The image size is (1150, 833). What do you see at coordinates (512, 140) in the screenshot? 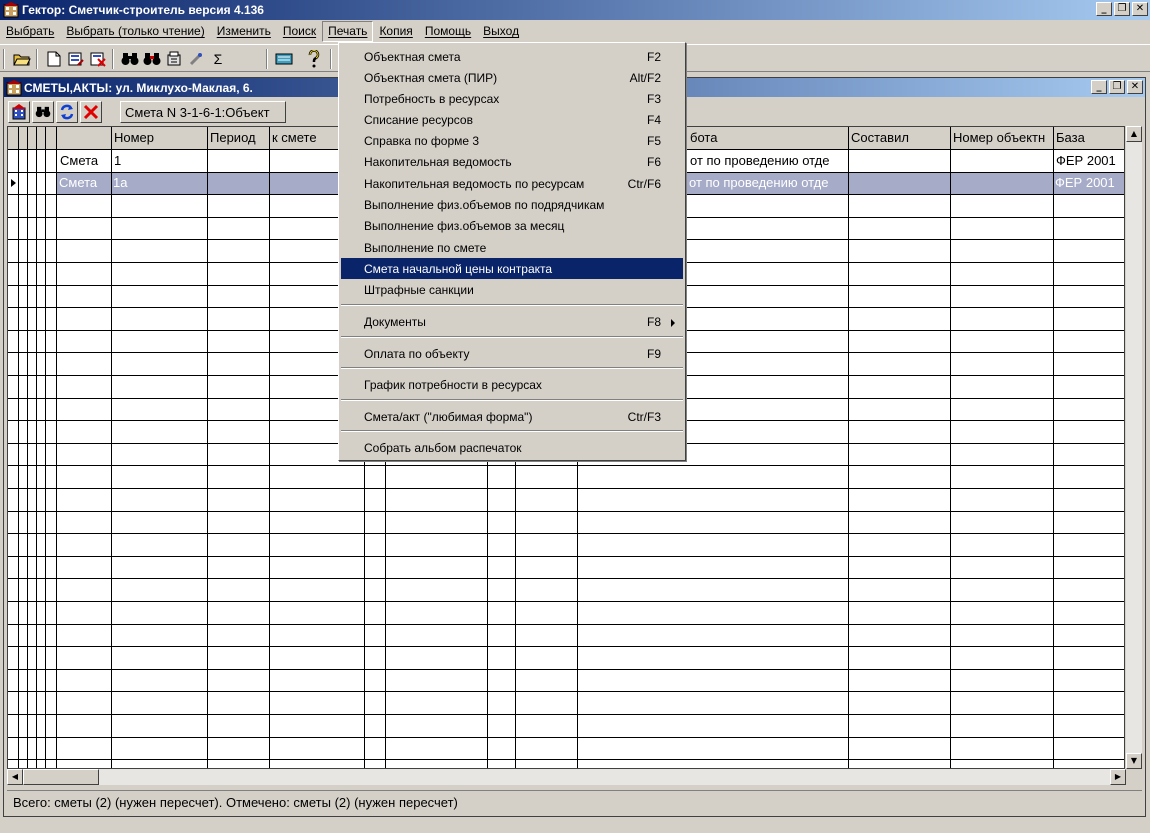
I see `menu-item-form3: Справка по форме 3 F5` at bounding box center [512, 140].